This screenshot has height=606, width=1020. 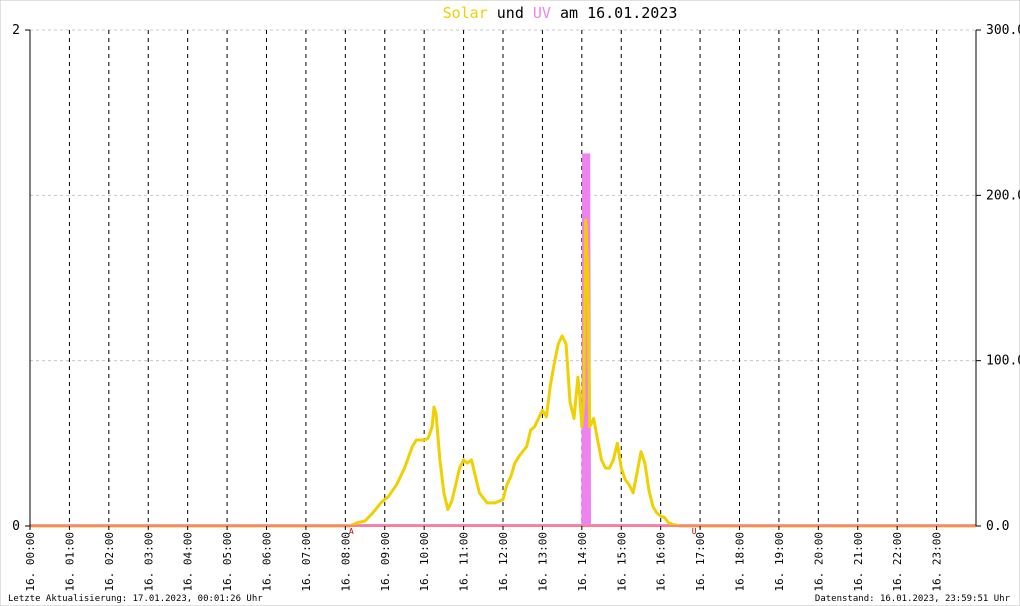 I want to click on marker-u: U, so click(x=694, y=531).